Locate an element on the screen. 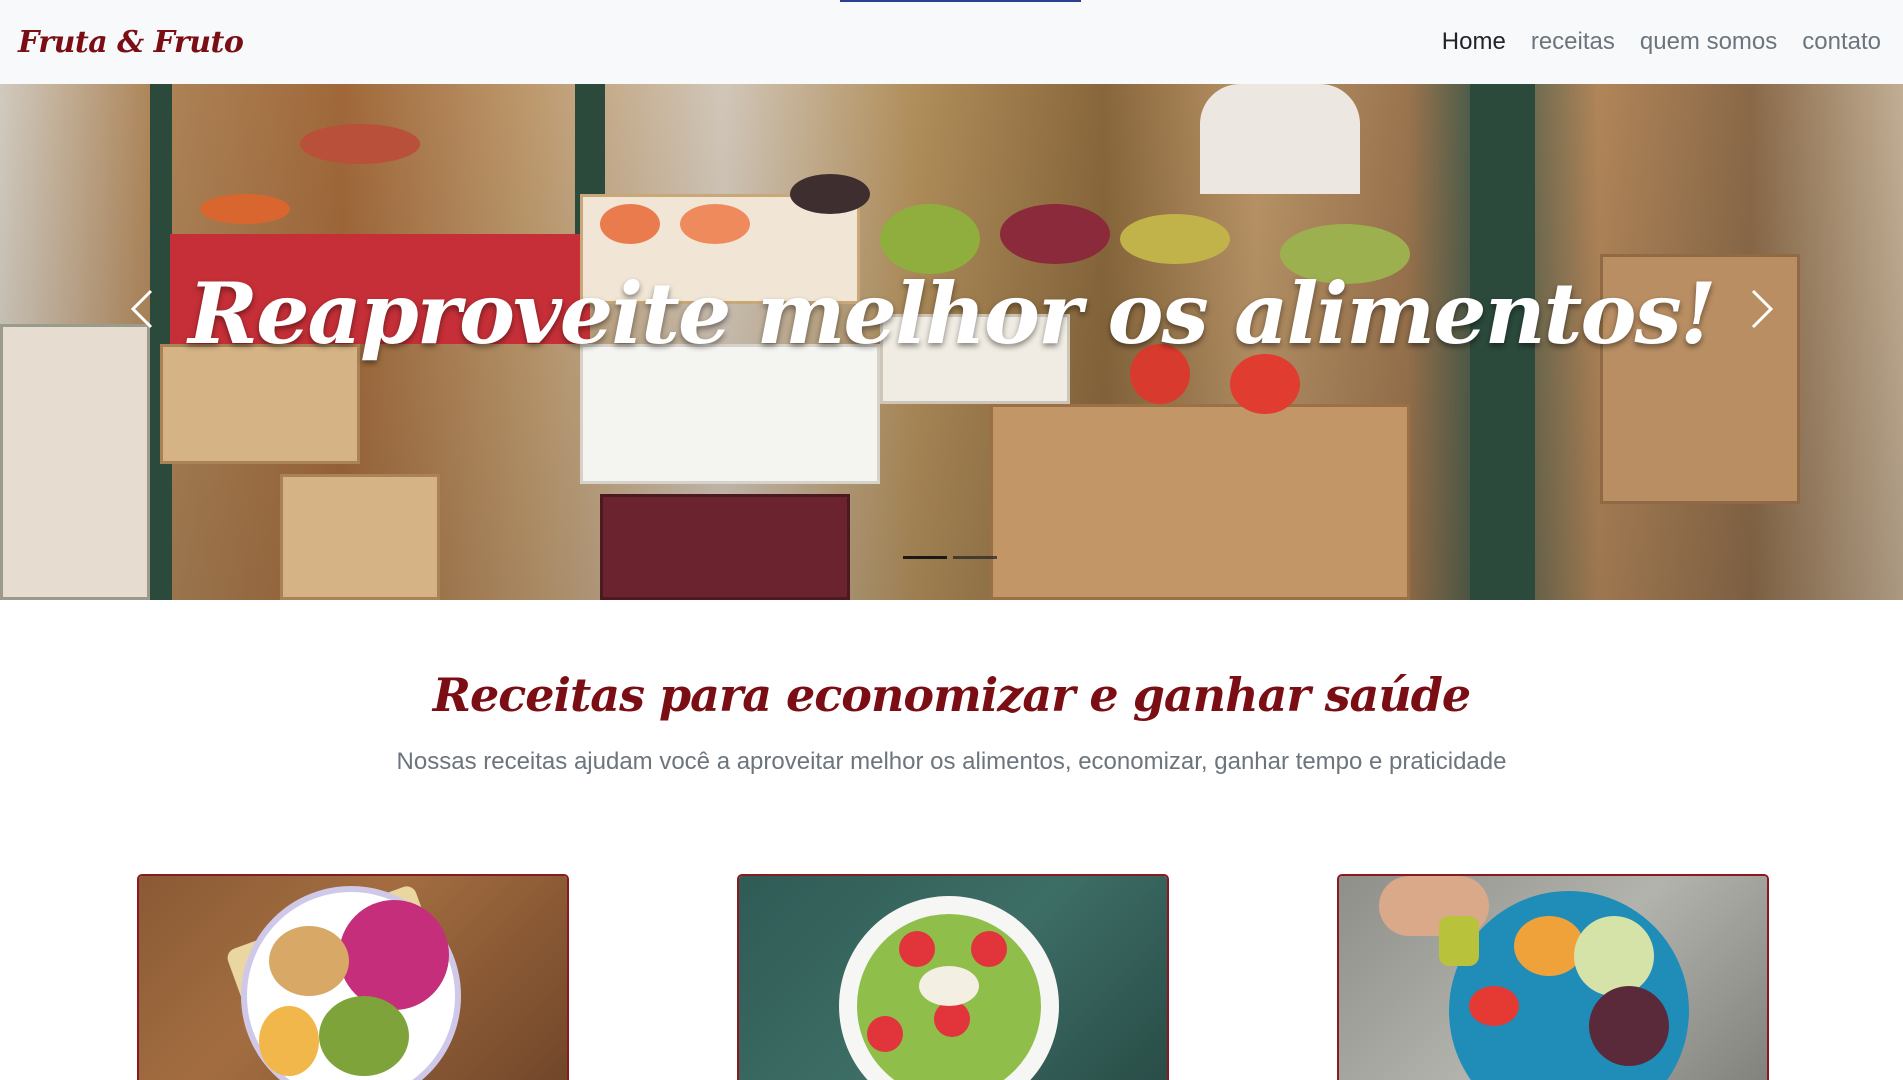 This screenshot has width=1903, height=1080. section-title: Receitas para economizar e ganhar saúde is located at coordinates (951, 695).